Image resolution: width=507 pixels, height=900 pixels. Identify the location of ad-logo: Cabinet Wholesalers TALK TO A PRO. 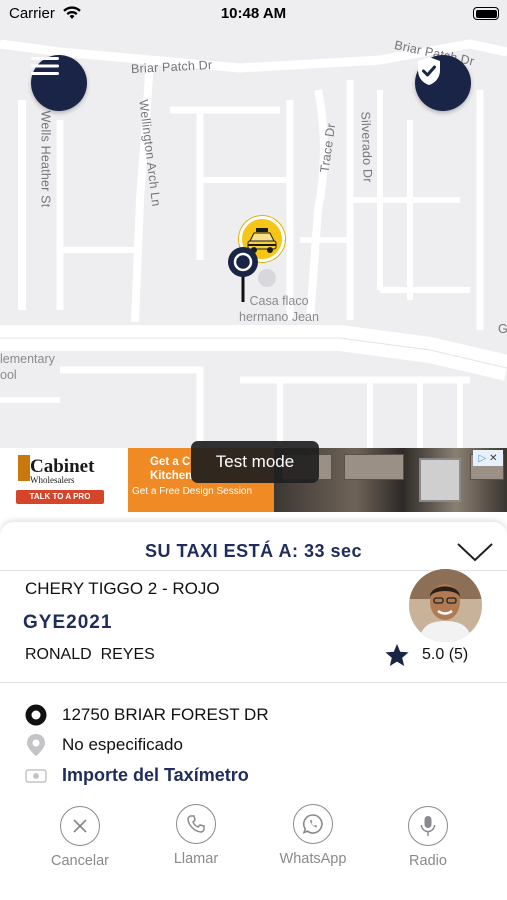
(64, 480).